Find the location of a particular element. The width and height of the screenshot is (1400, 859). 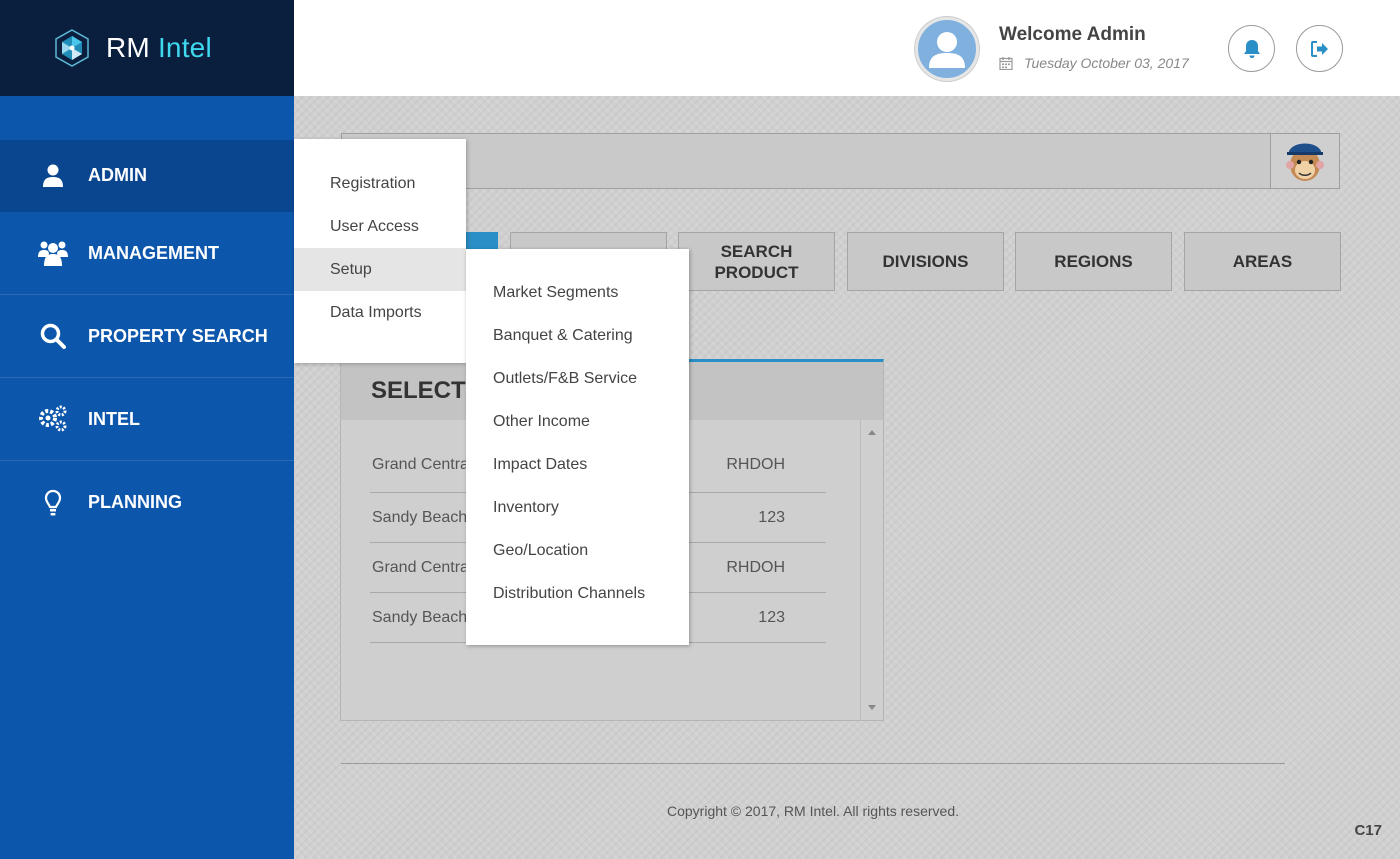

sidebar-item-label: PLANNING is located at coordinates (135, 502).